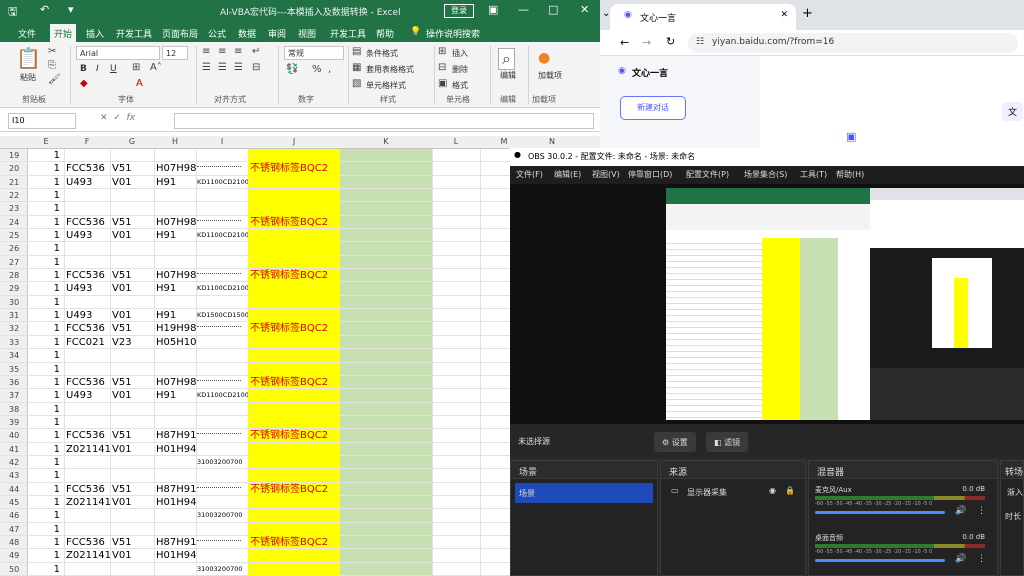 The image size is (1024, 576). What do you see at coordinates (1015, 492) in the screenshot?
I see `transition-select: 渐入` at bounding box center [1015, 492].